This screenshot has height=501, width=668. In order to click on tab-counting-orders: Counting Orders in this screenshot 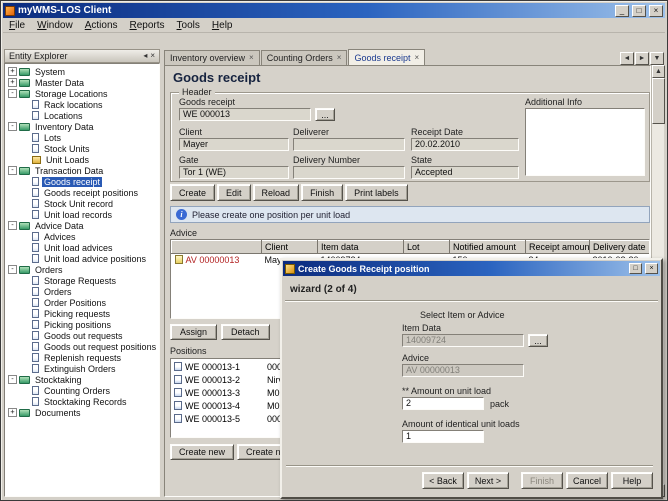, I will do `click(304, 57)`.